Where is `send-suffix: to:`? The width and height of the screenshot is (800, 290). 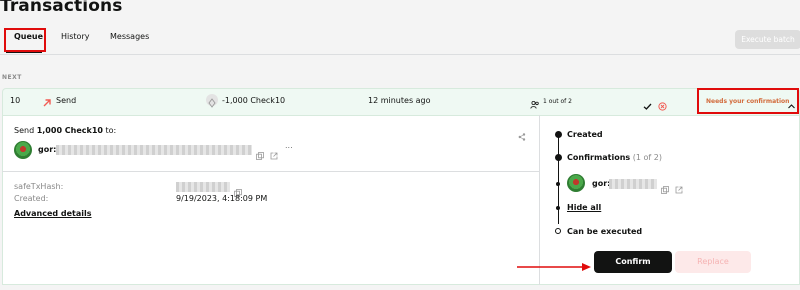
send-suffix: to: is located at coordinates (109, 130).